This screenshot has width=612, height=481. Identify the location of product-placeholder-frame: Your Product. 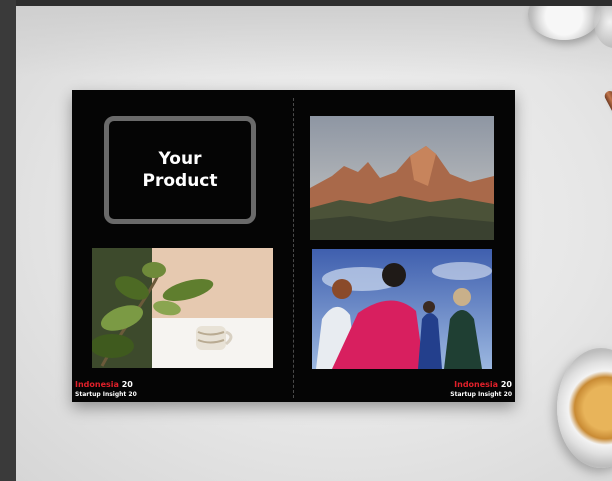
(180, 170).